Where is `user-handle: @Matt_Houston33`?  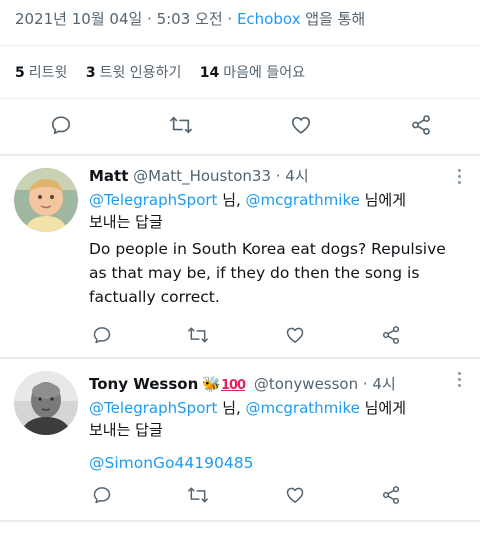
user-handle: @Matt_Houston33 is located at coordinates (202, 176).